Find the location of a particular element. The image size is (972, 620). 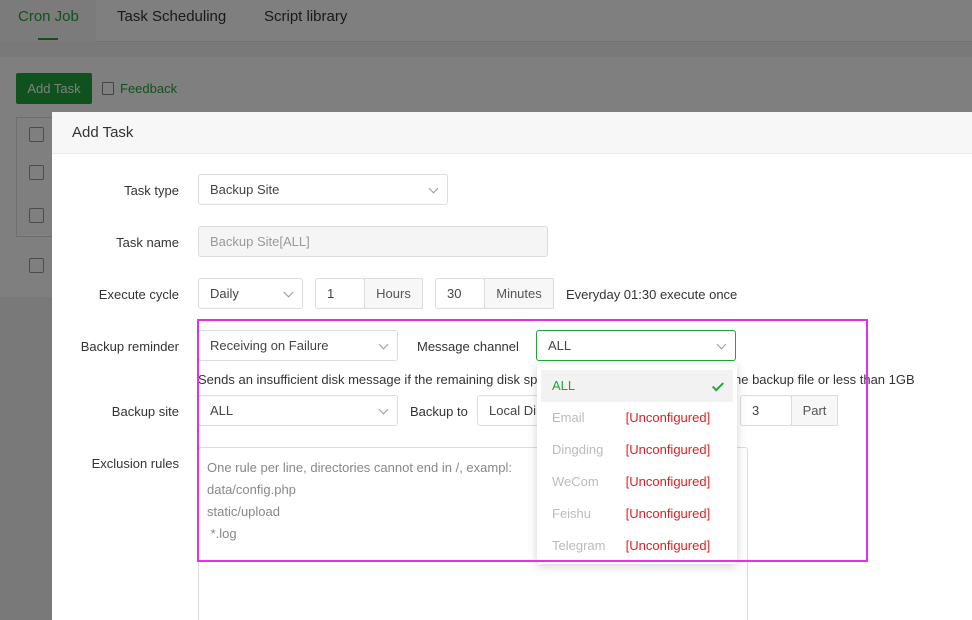

backup-reminder-label: Backup reminder is located at coordinates (129, 346).